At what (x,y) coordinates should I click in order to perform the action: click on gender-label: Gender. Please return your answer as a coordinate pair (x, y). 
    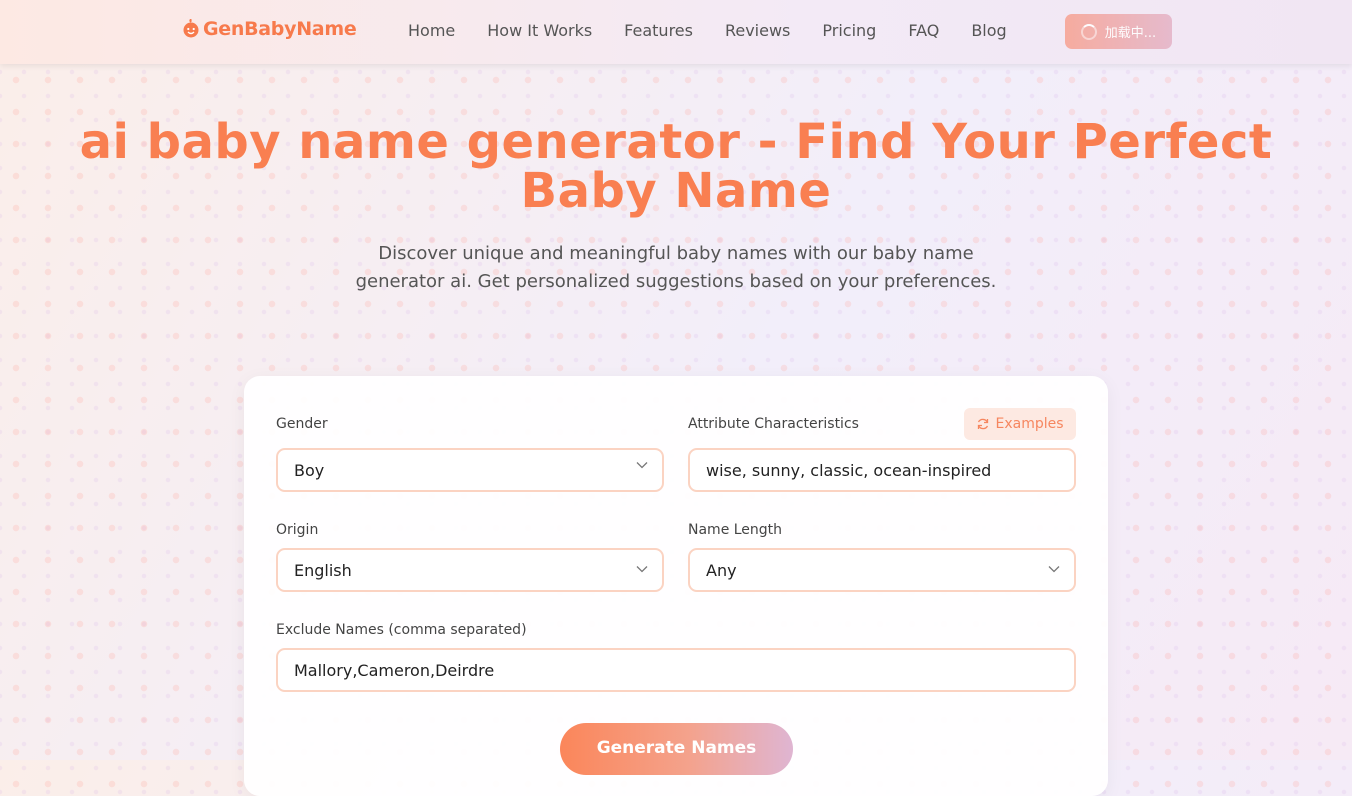
    Looking at the image, I should click on (302, 424).